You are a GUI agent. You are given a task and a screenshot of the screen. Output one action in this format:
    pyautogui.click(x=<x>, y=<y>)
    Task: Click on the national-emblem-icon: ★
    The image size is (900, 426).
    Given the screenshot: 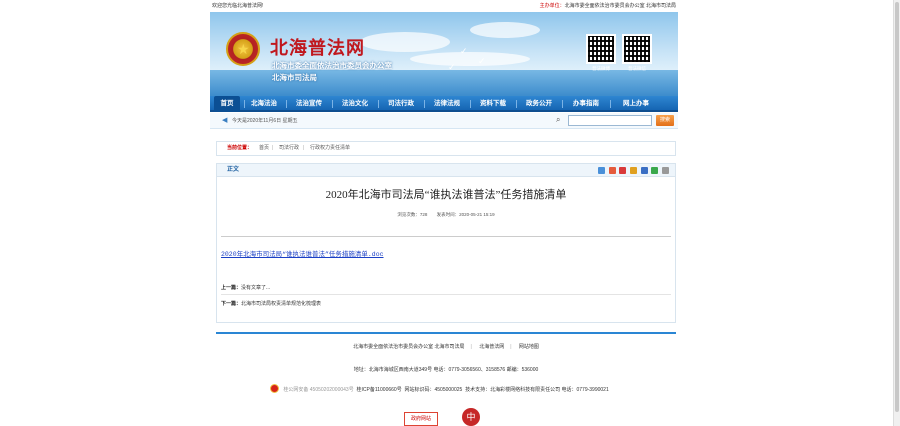 What is the action you would take?
    pyautogui.click(x=243, y=49)
    